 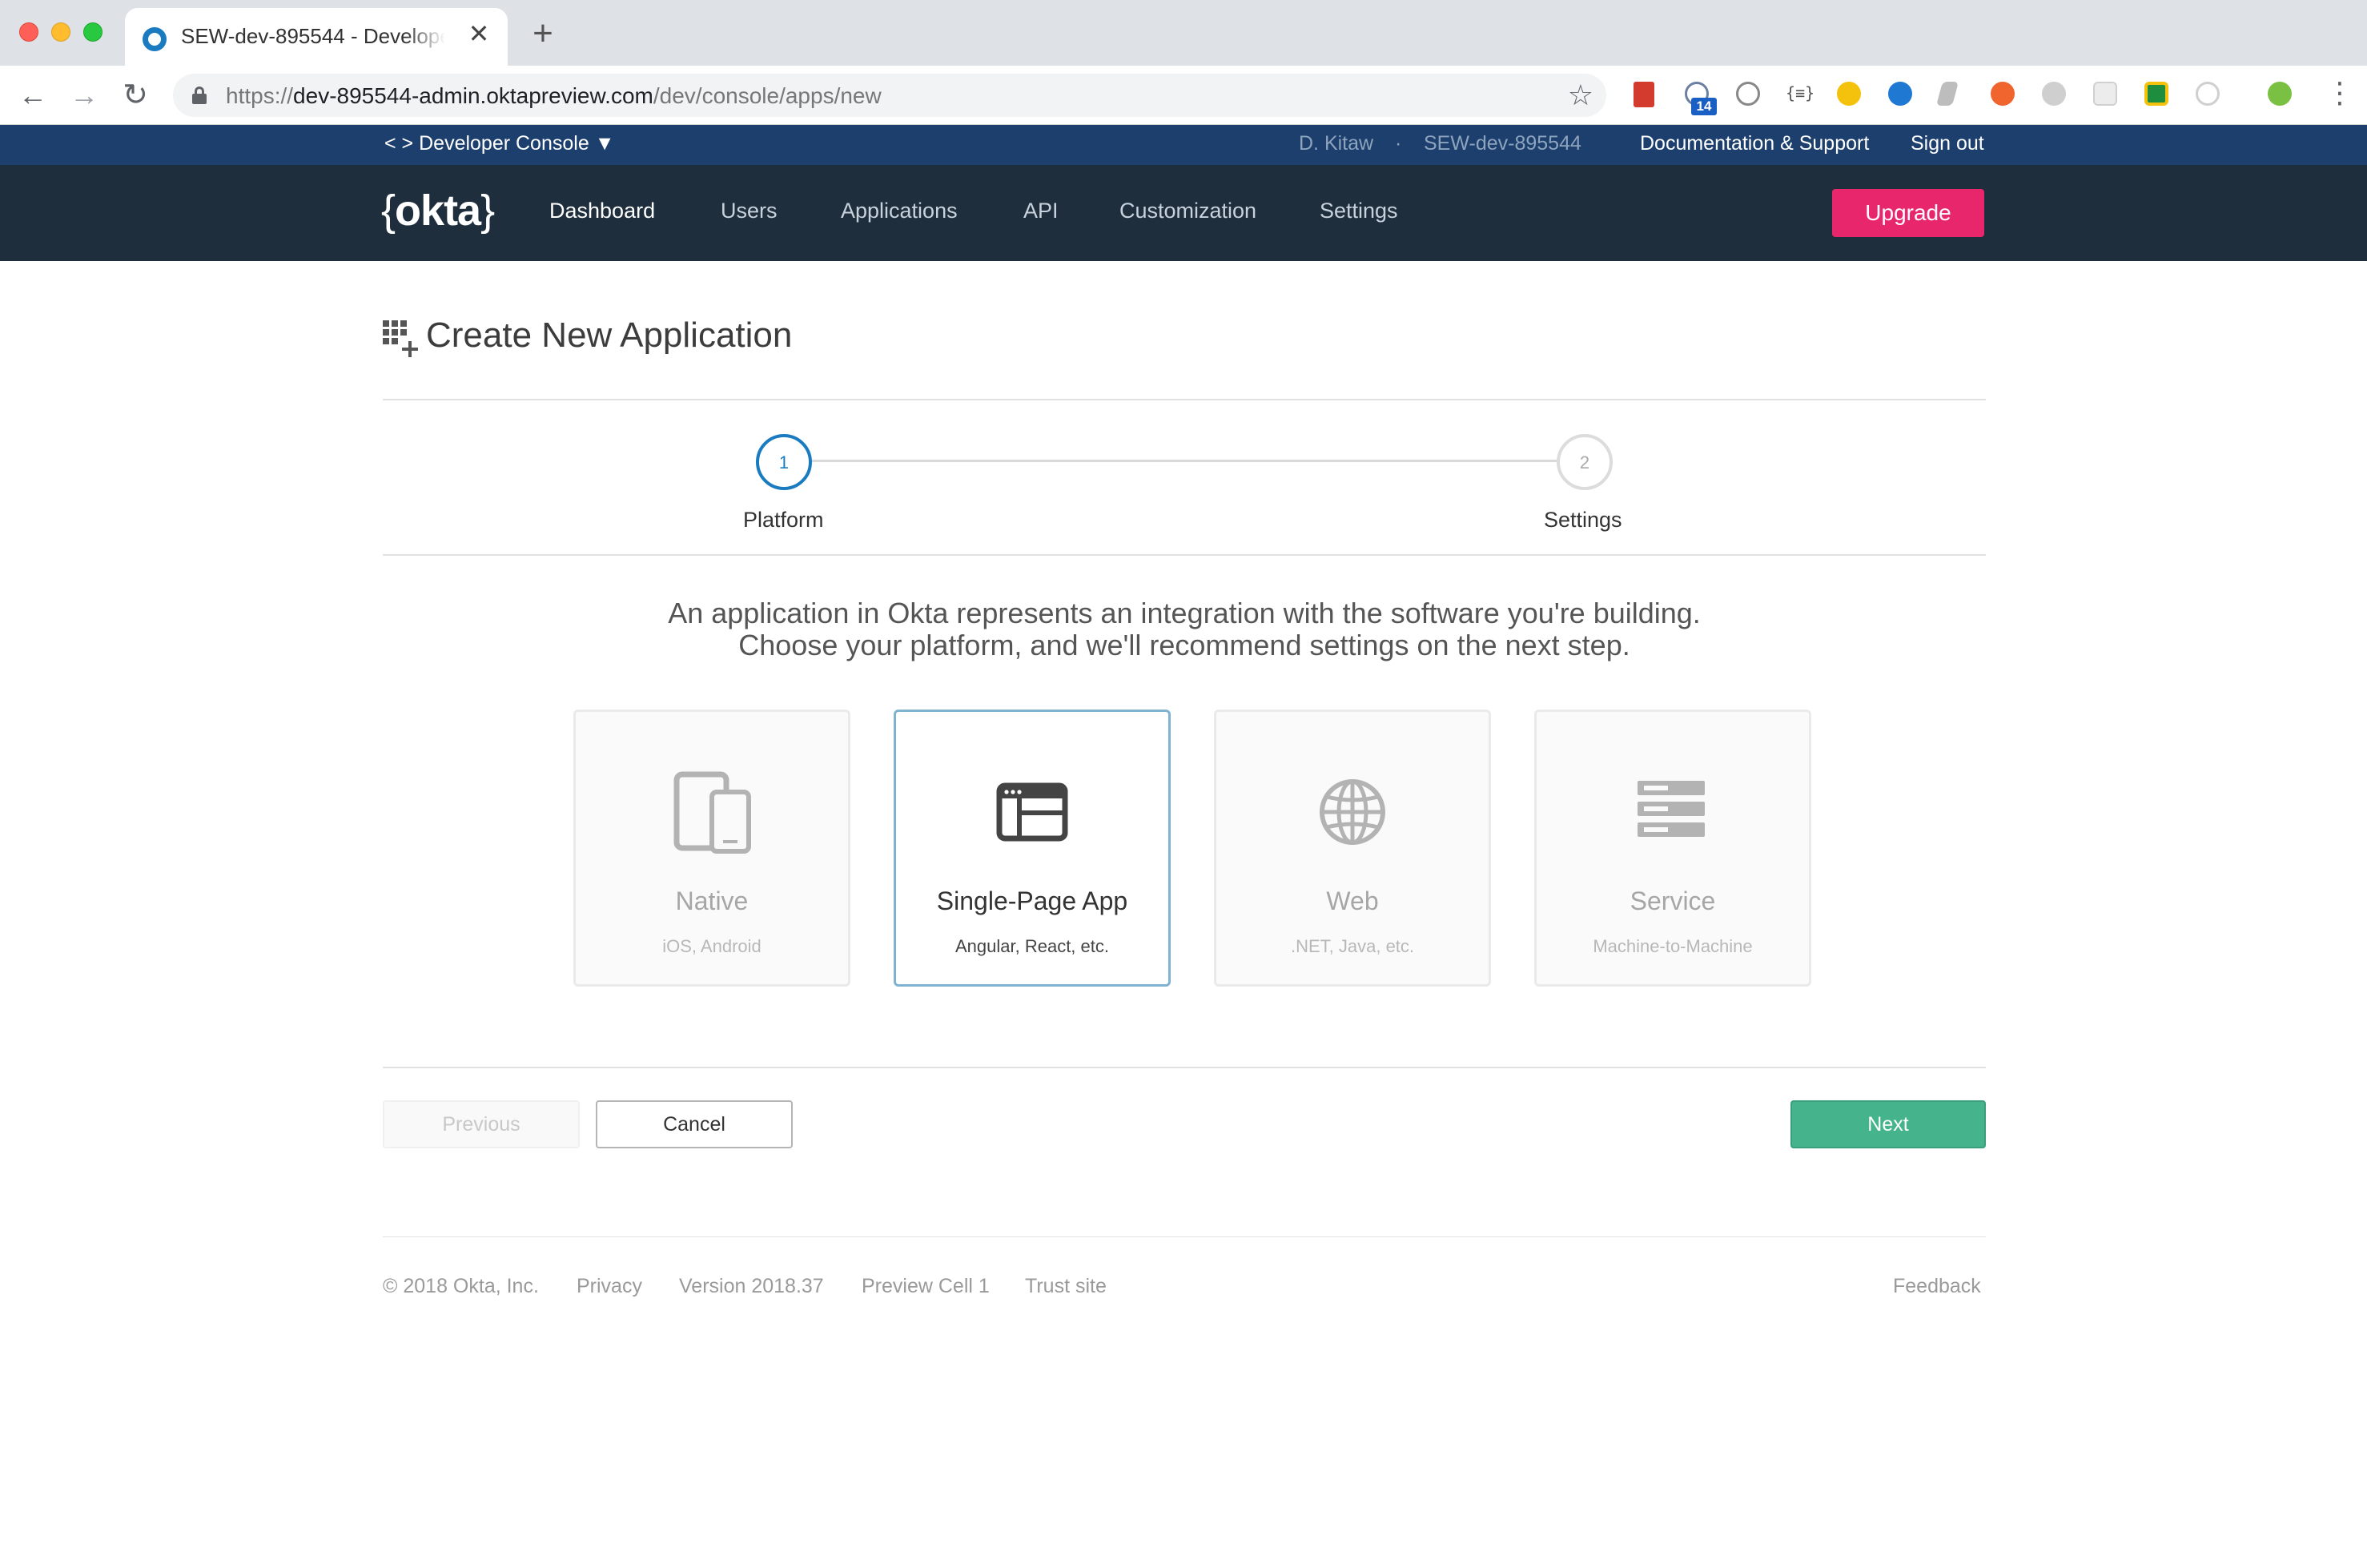 I want to click on extension-badge: 14, so click(x=1704, y=106).